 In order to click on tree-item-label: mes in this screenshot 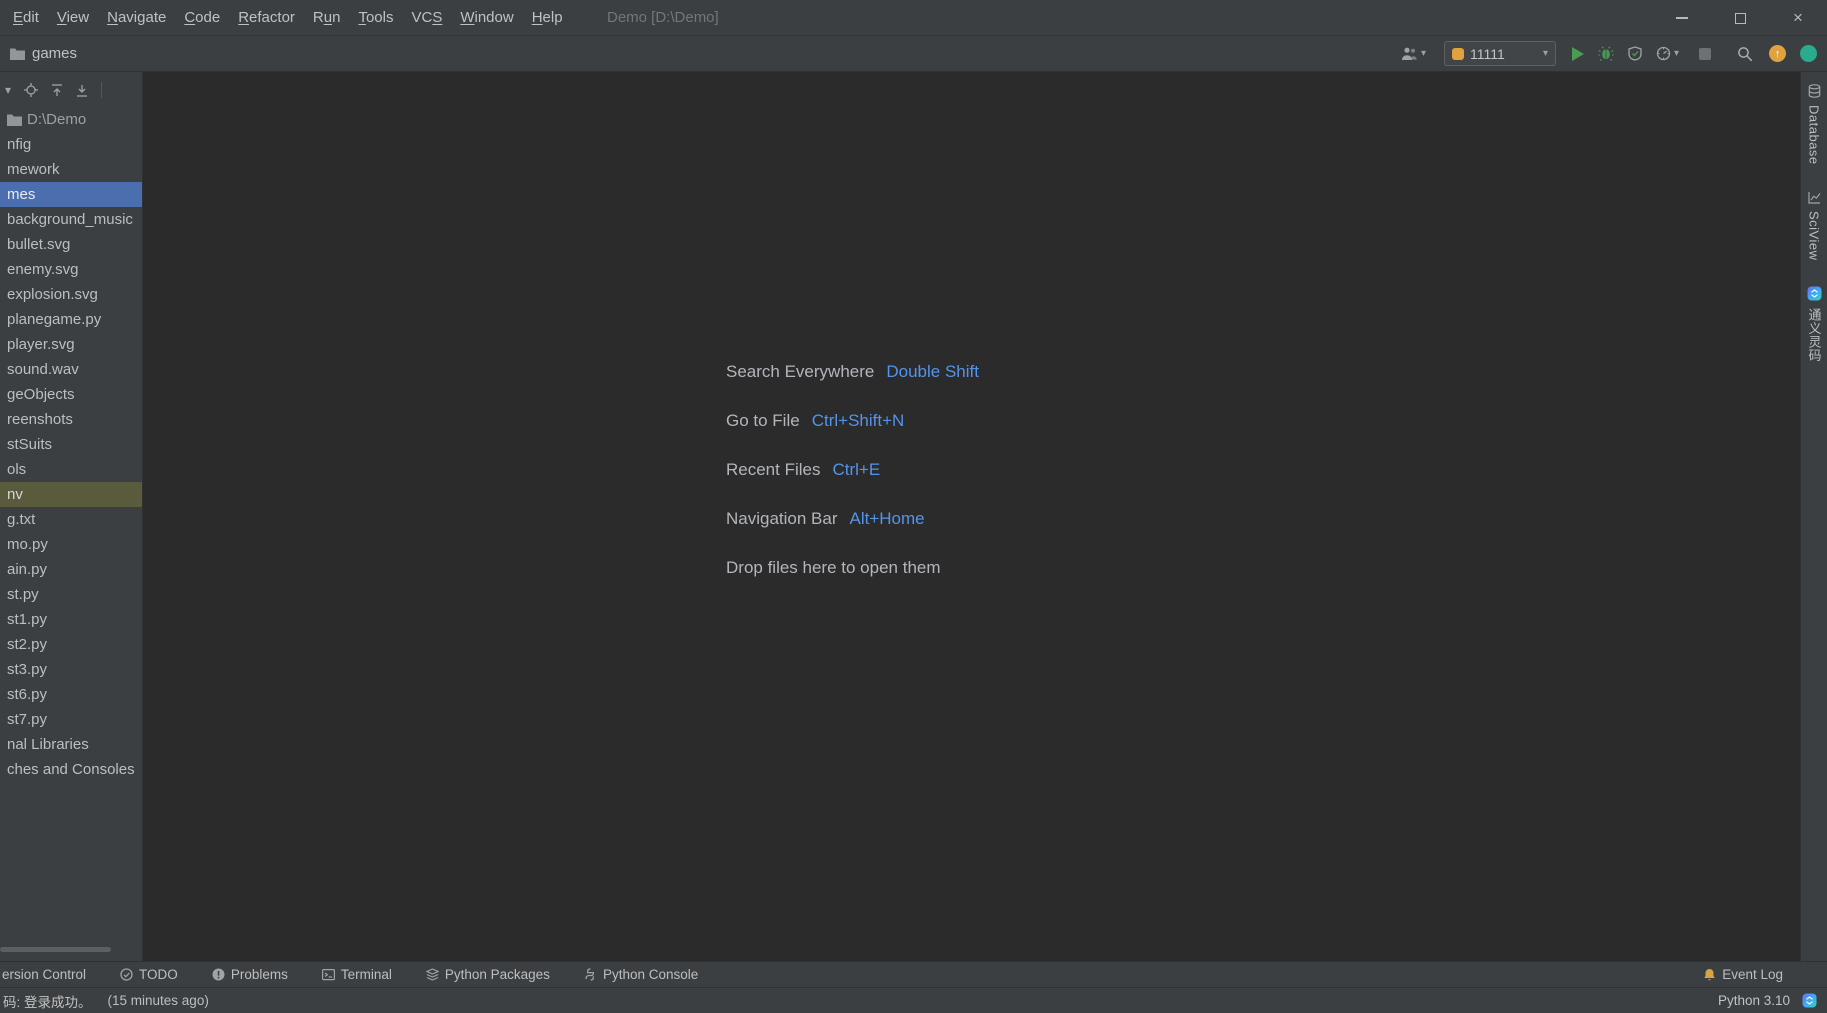, I will do `click(21, 194)`.